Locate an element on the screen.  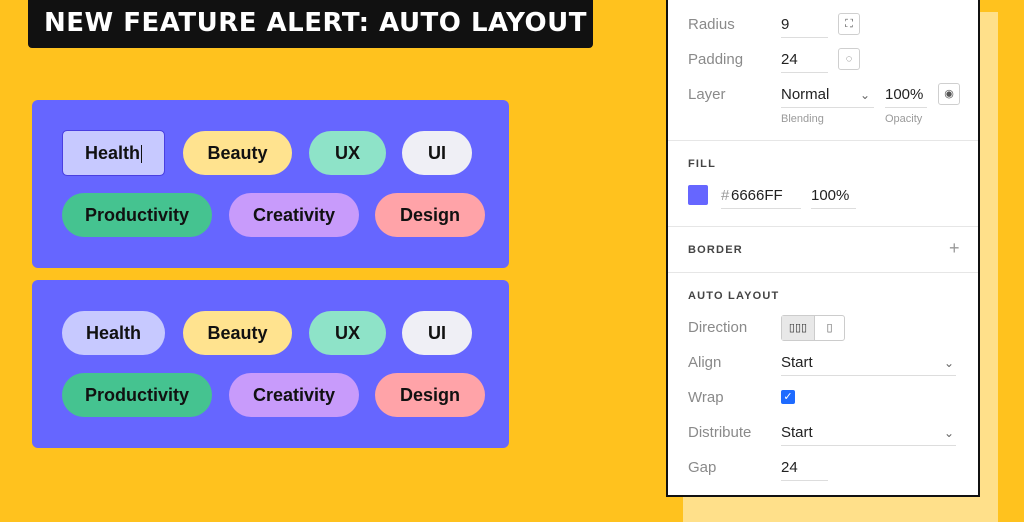
distribute-chevron-down-icon: ⌄ is located at coordinates (949, 433).